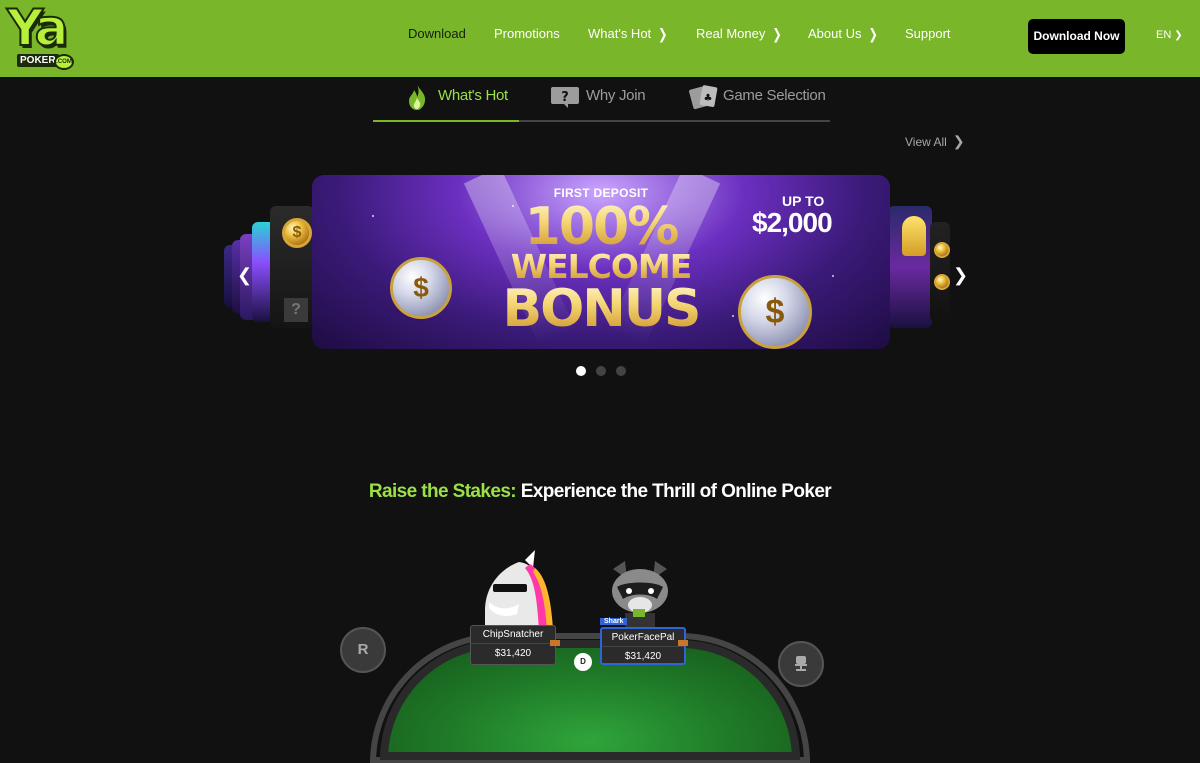 The width and height of the screenshot is (1200, 763). I want to click on nav-whats-hot: What's Hot ❯, so click(628, 34).